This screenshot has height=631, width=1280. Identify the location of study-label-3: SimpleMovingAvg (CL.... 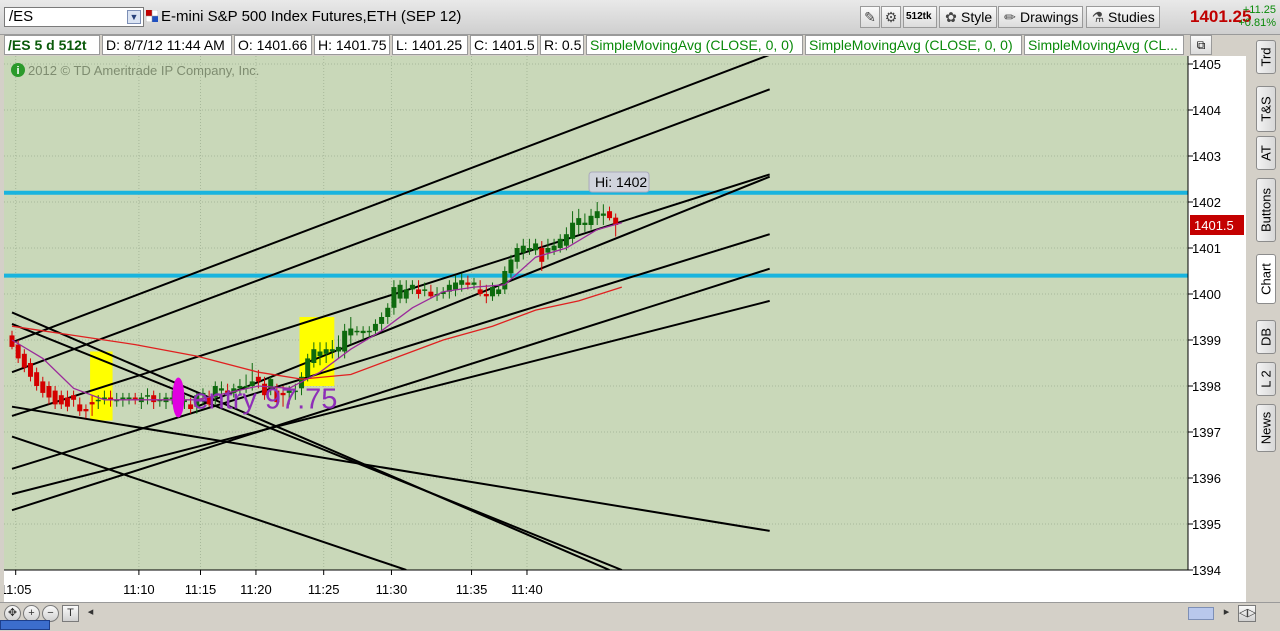
(1104, 45).